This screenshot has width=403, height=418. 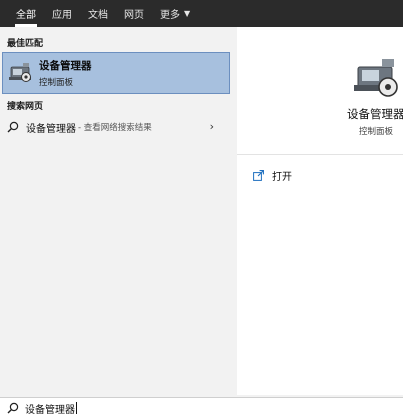 I want to click on tab-web: 网页, so click(x=134, y=13).